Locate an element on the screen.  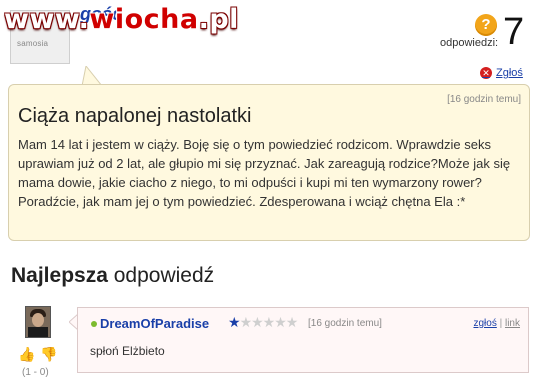
report-question-link: ✕ Zgłoś is located at coordinates (501, 73).